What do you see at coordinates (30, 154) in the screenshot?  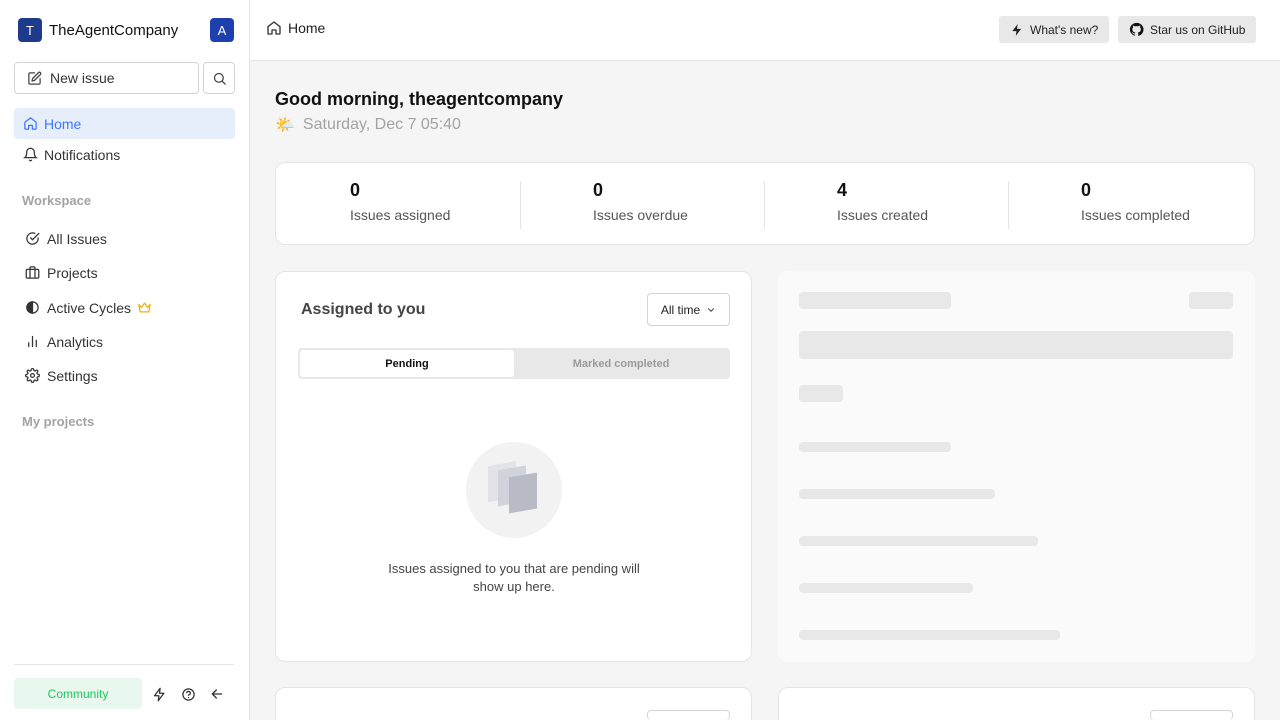 I see `bell-icon` at bounding box center [30, 154].